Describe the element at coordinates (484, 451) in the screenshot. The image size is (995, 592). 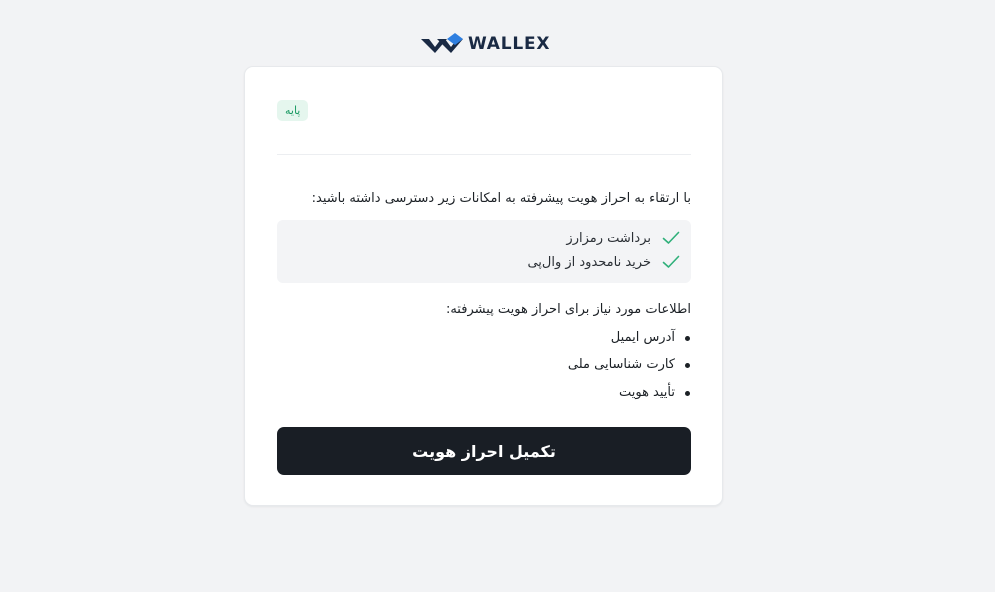
I see `complete-verification-button: تکمیل احراز هویت` at that location.